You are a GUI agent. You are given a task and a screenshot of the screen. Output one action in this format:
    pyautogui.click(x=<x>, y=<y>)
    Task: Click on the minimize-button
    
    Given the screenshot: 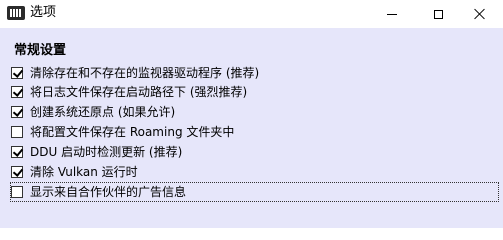 What is the action you would take?
    pyautogui.click(x=392, y=14)
    